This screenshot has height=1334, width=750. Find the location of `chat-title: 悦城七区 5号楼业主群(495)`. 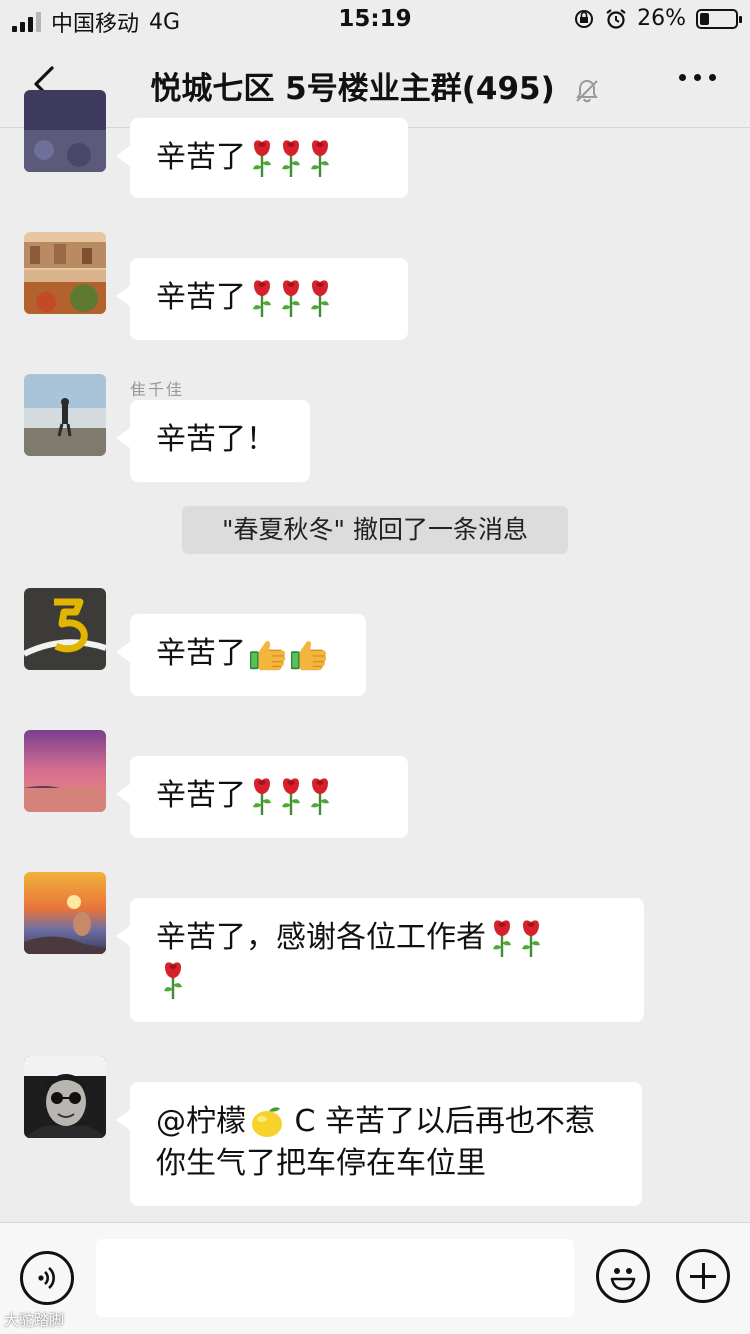

chat-title: 悦城七区 5号楼业主群(495) is located at coordinates (352, 89).